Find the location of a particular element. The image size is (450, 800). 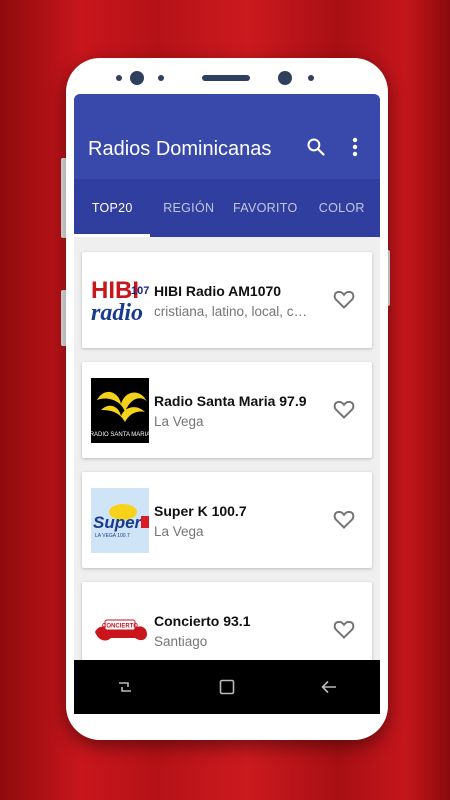

svg-text: LA VEGA 100.7 is located at coordinates (112, 536).